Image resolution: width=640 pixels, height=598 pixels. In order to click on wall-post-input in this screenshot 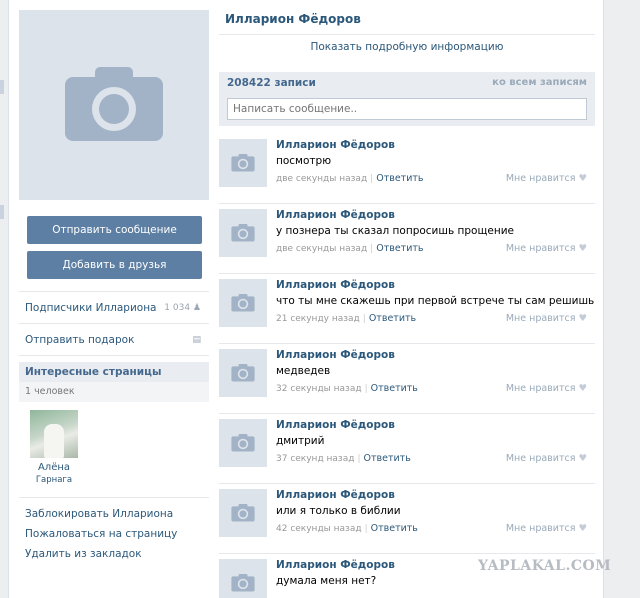, I will do `click(407, 109)`.